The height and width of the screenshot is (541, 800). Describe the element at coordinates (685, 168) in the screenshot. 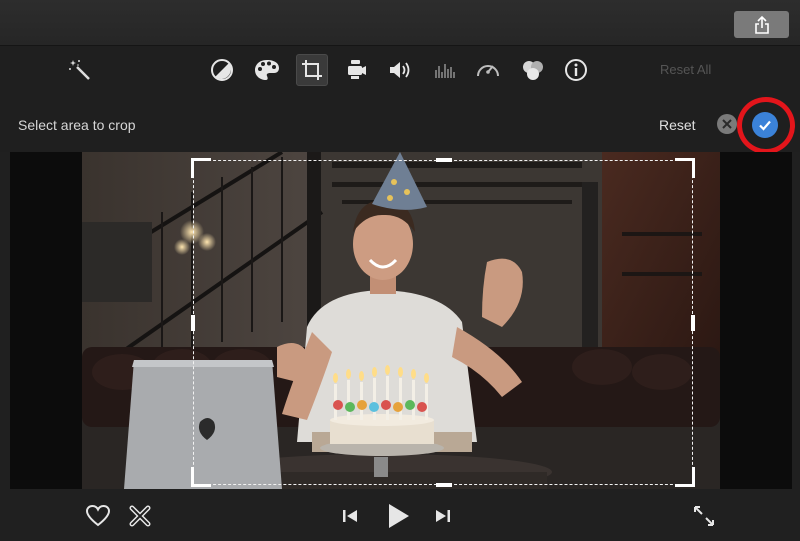

I see `crop-handle-top-right` at that location.